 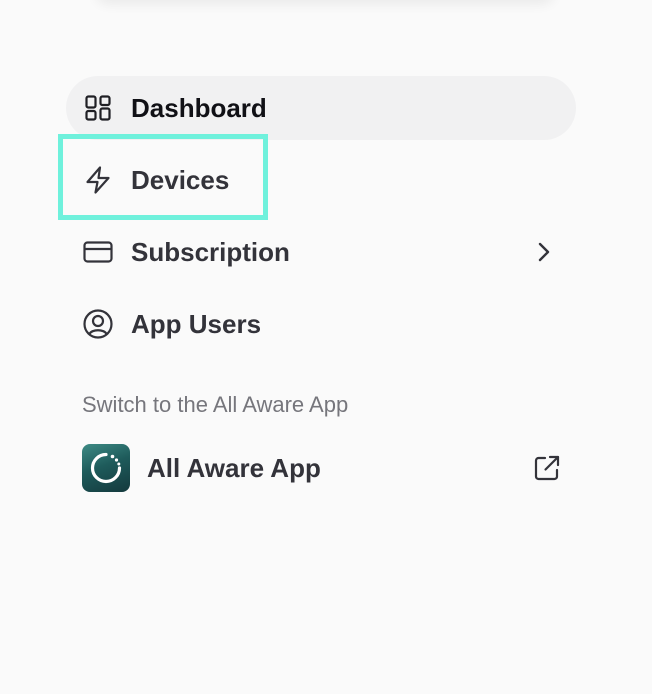 What do you see at coordinates (98, 324) in the screenshot?
I see `user-circle-icon` at bounding box center [98, 324].